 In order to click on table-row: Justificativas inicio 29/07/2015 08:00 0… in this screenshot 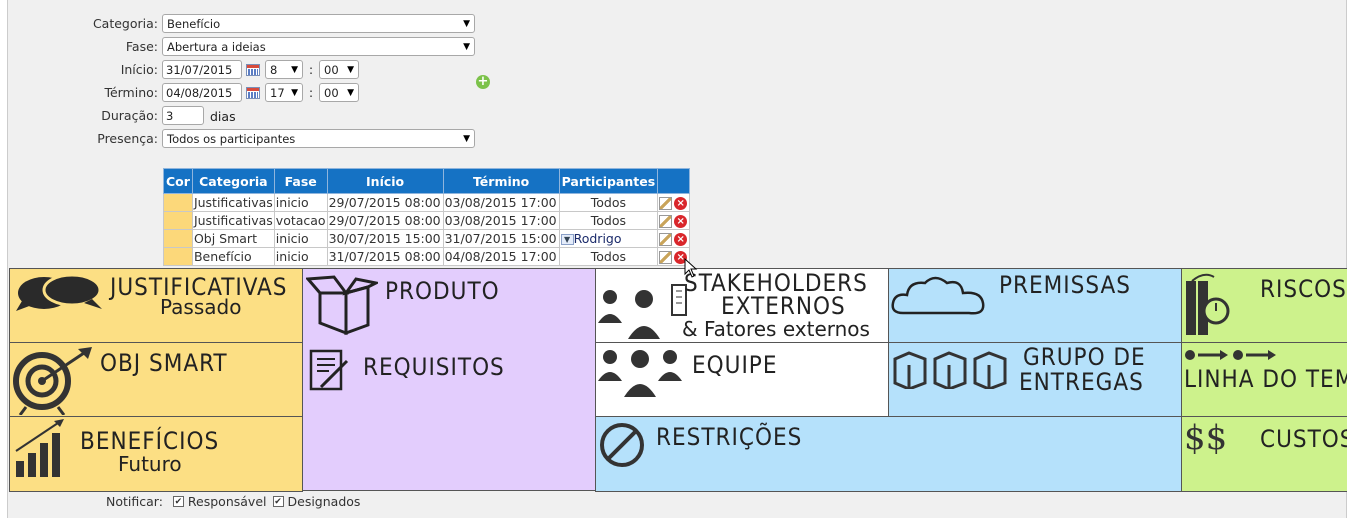, I will do `click(427, 202)`.